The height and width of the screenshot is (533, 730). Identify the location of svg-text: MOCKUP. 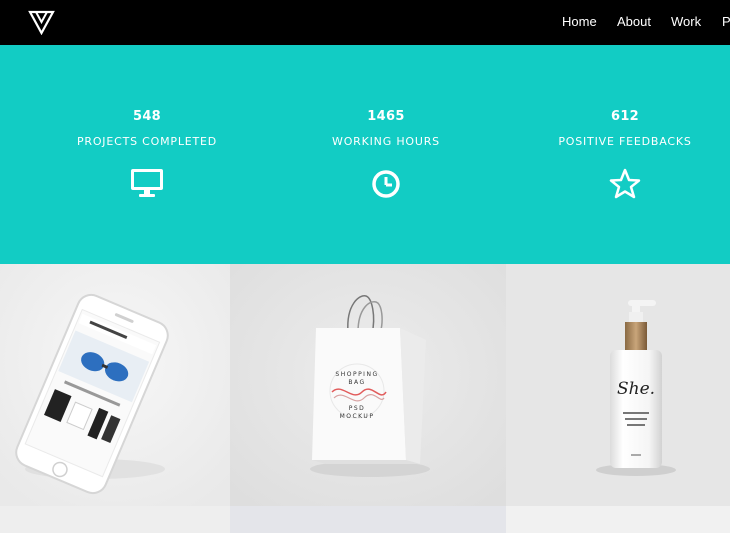
(357, 416).